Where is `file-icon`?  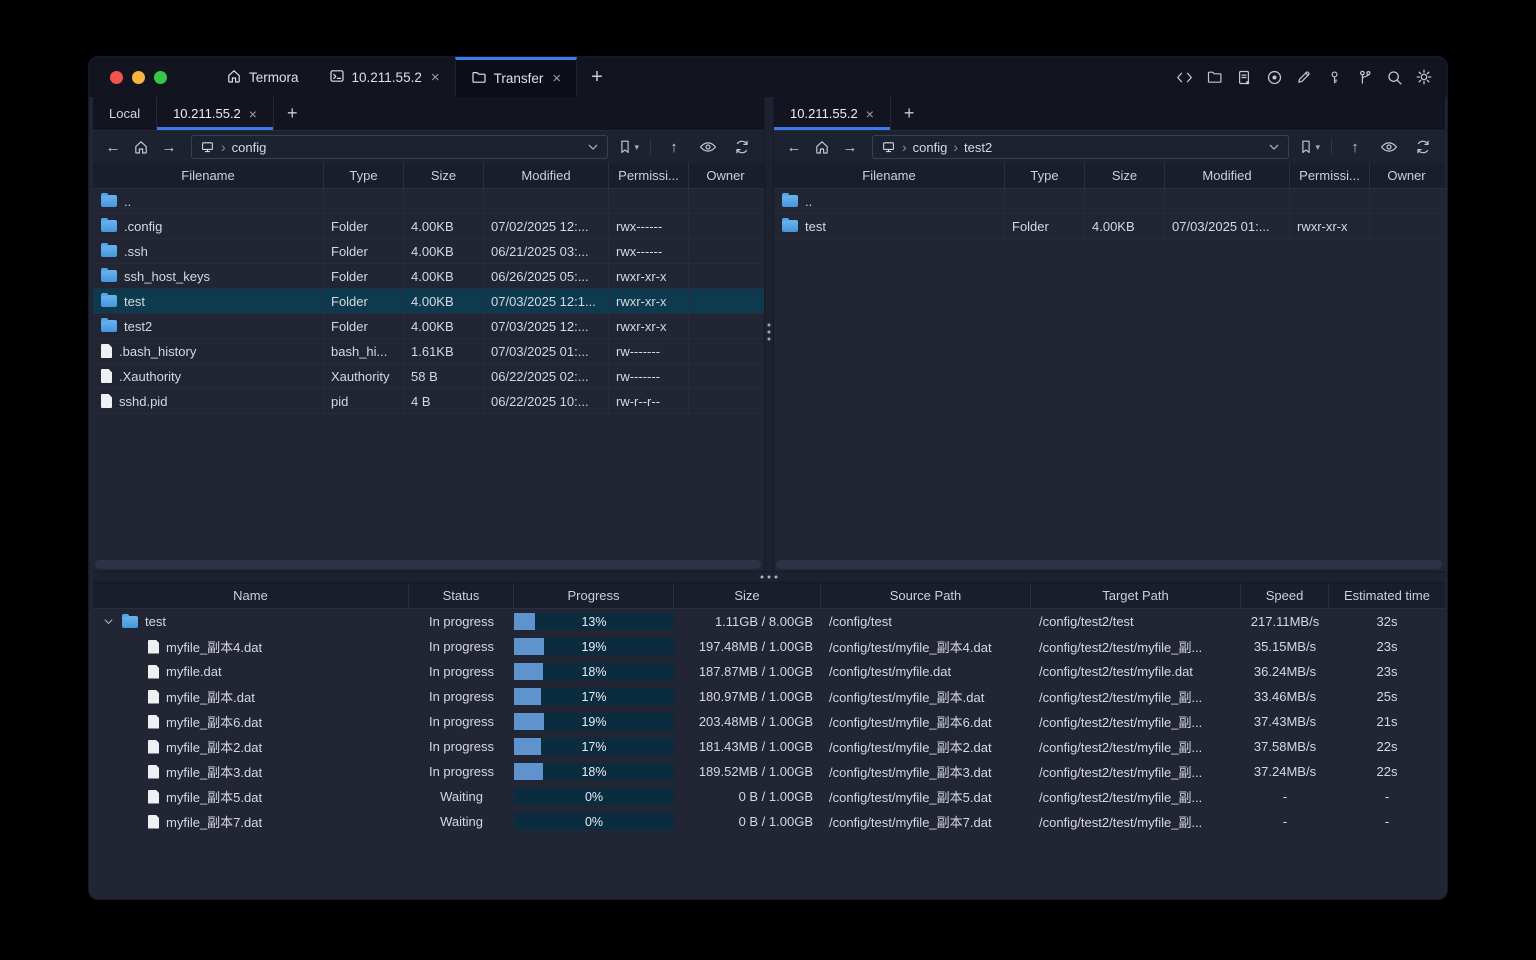 file-icon is located at coordinates (153, 821).